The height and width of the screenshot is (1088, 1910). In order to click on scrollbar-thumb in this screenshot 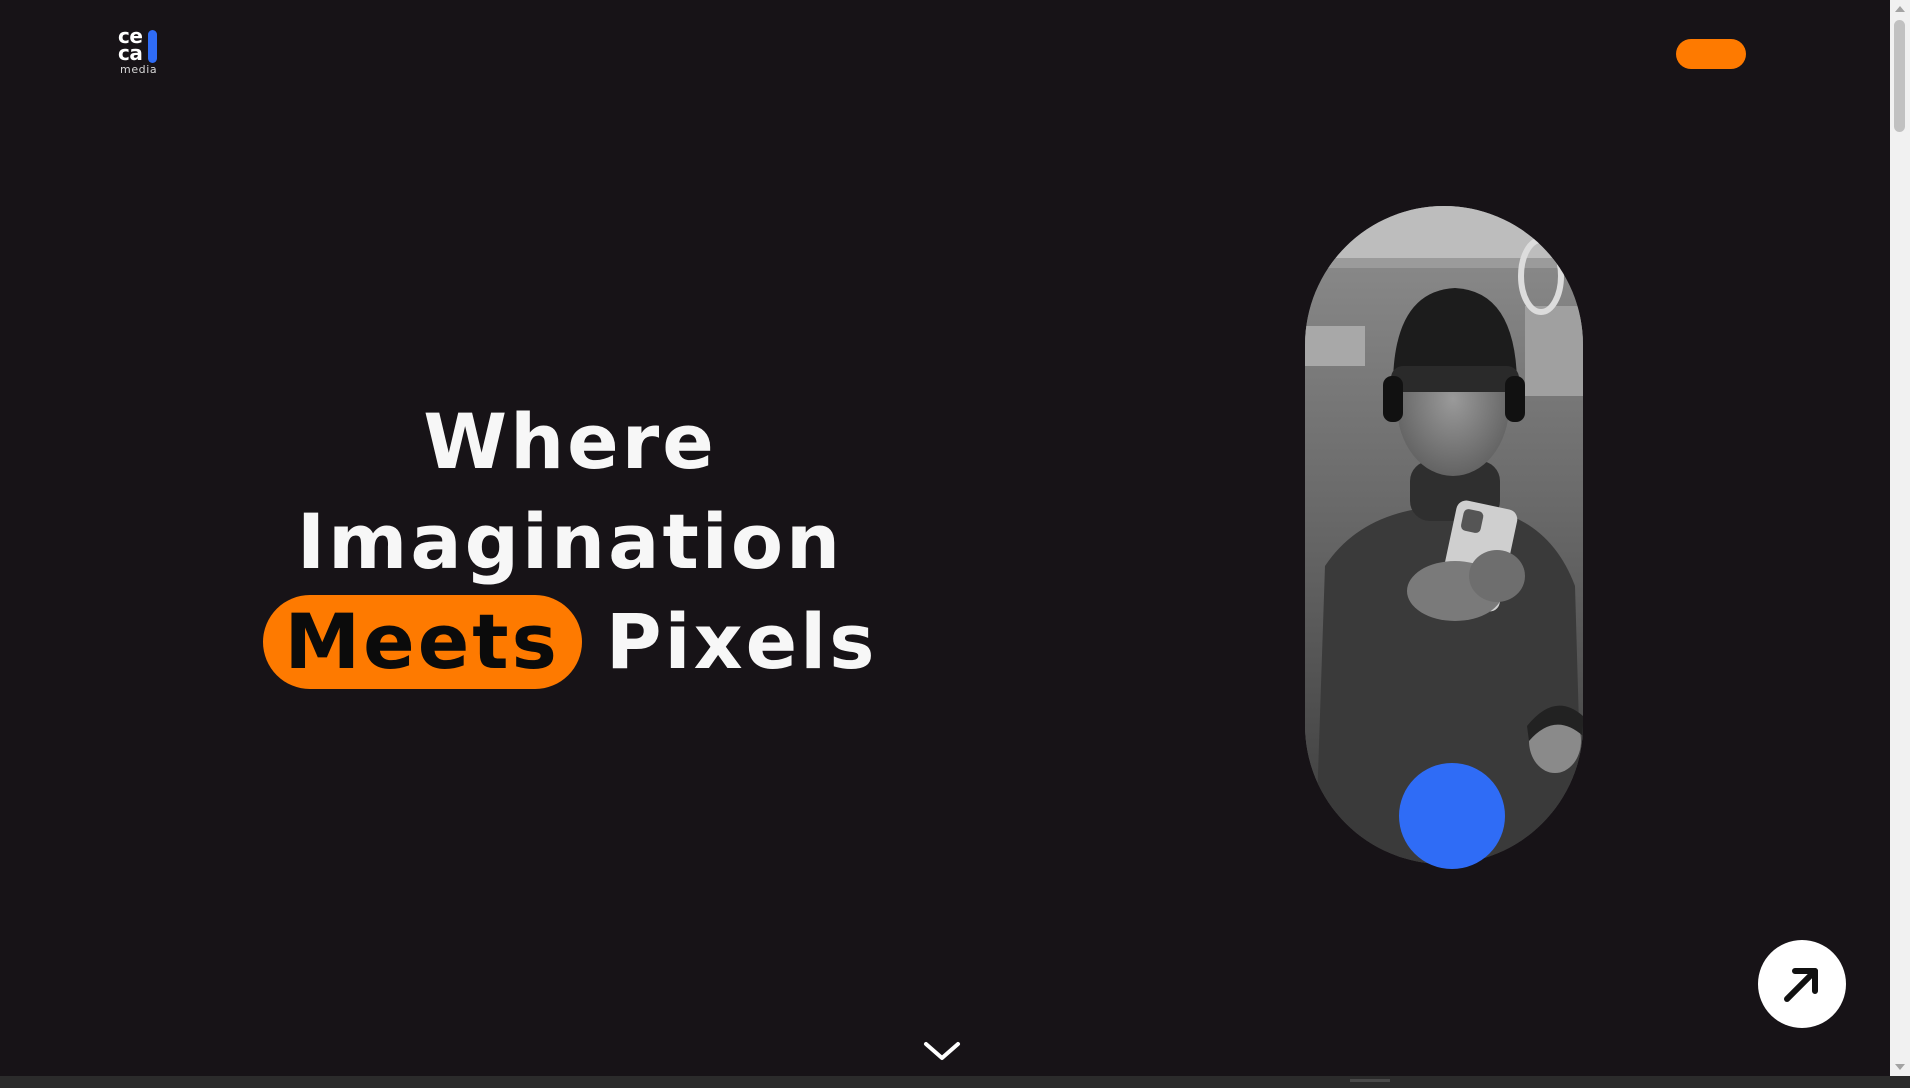, I will do `click(1899, 76)`.